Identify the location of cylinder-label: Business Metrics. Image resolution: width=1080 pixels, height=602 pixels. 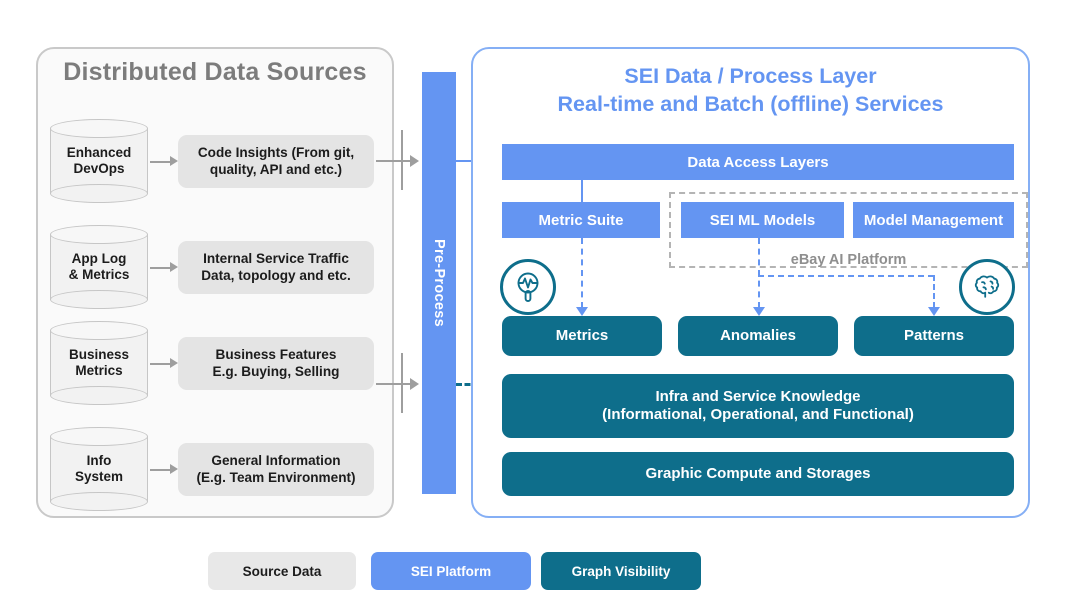
(99, 363).